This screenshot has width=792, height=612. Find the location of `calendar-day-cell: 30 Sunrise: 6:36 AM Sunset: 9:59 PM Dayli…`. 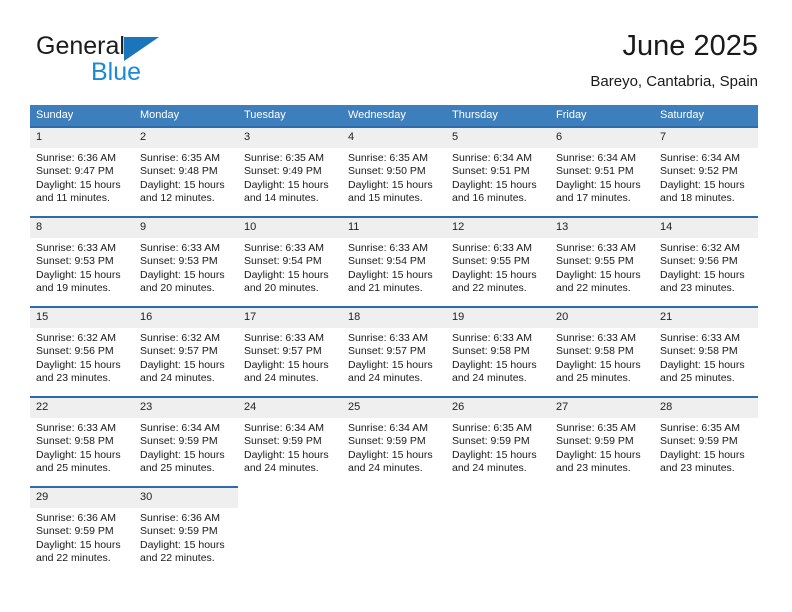

calendar-day-cell: 30 Sunrise: 6:36 AM Sunset: 9:59 PM Dayli… is located at coordinates (186, 531).